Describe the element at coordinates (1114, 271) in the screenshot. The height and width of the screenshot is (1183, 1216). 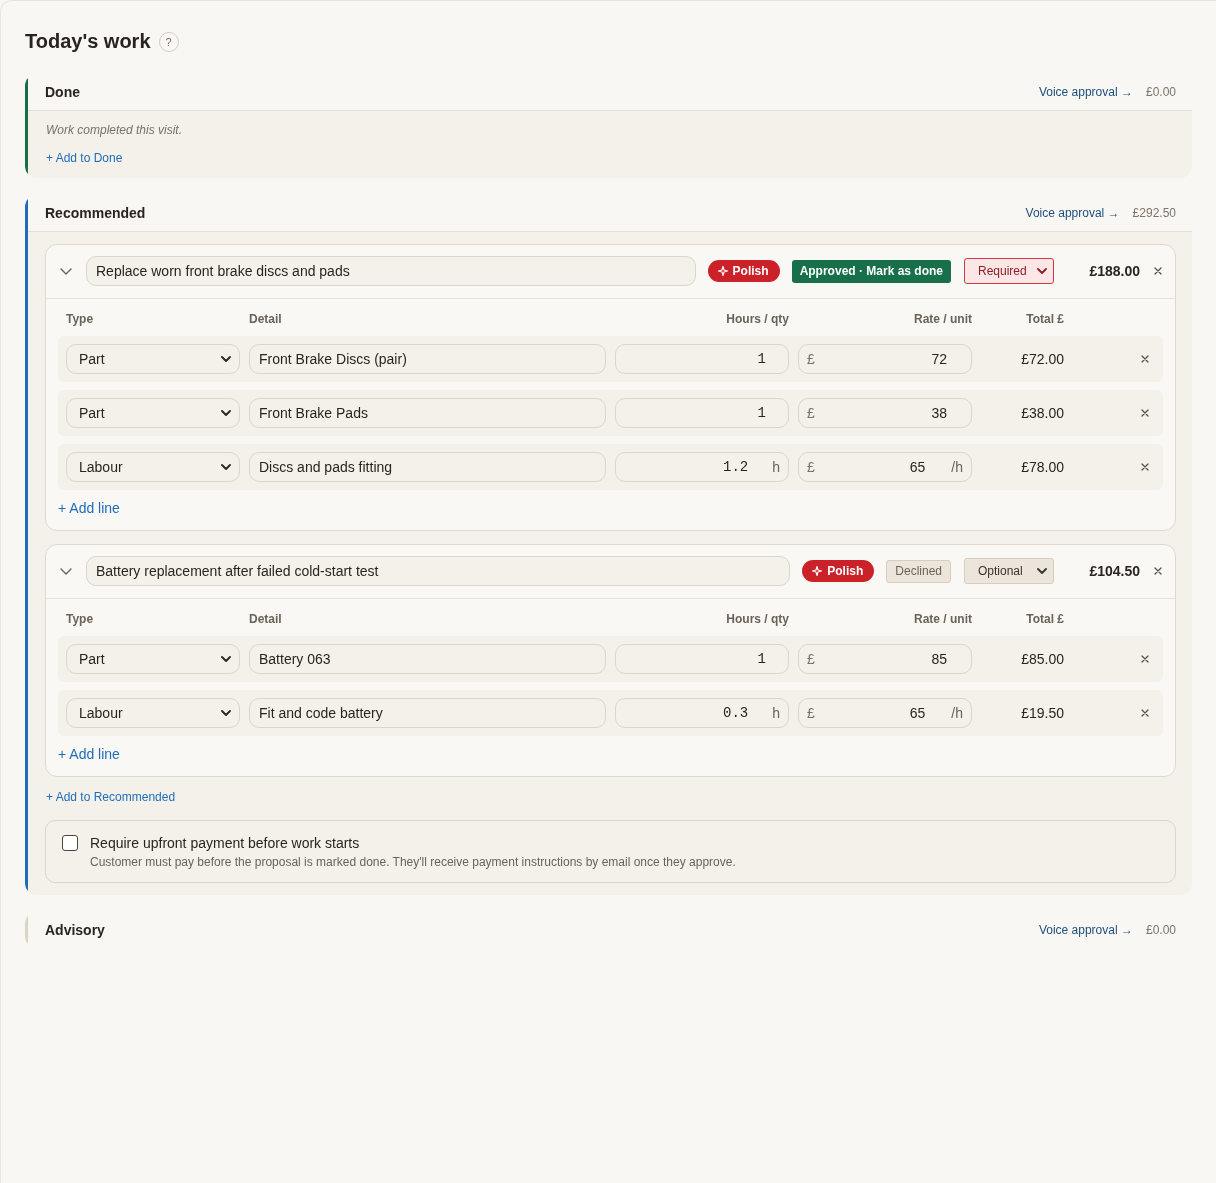
I see `job-total: £188.00` at that location.